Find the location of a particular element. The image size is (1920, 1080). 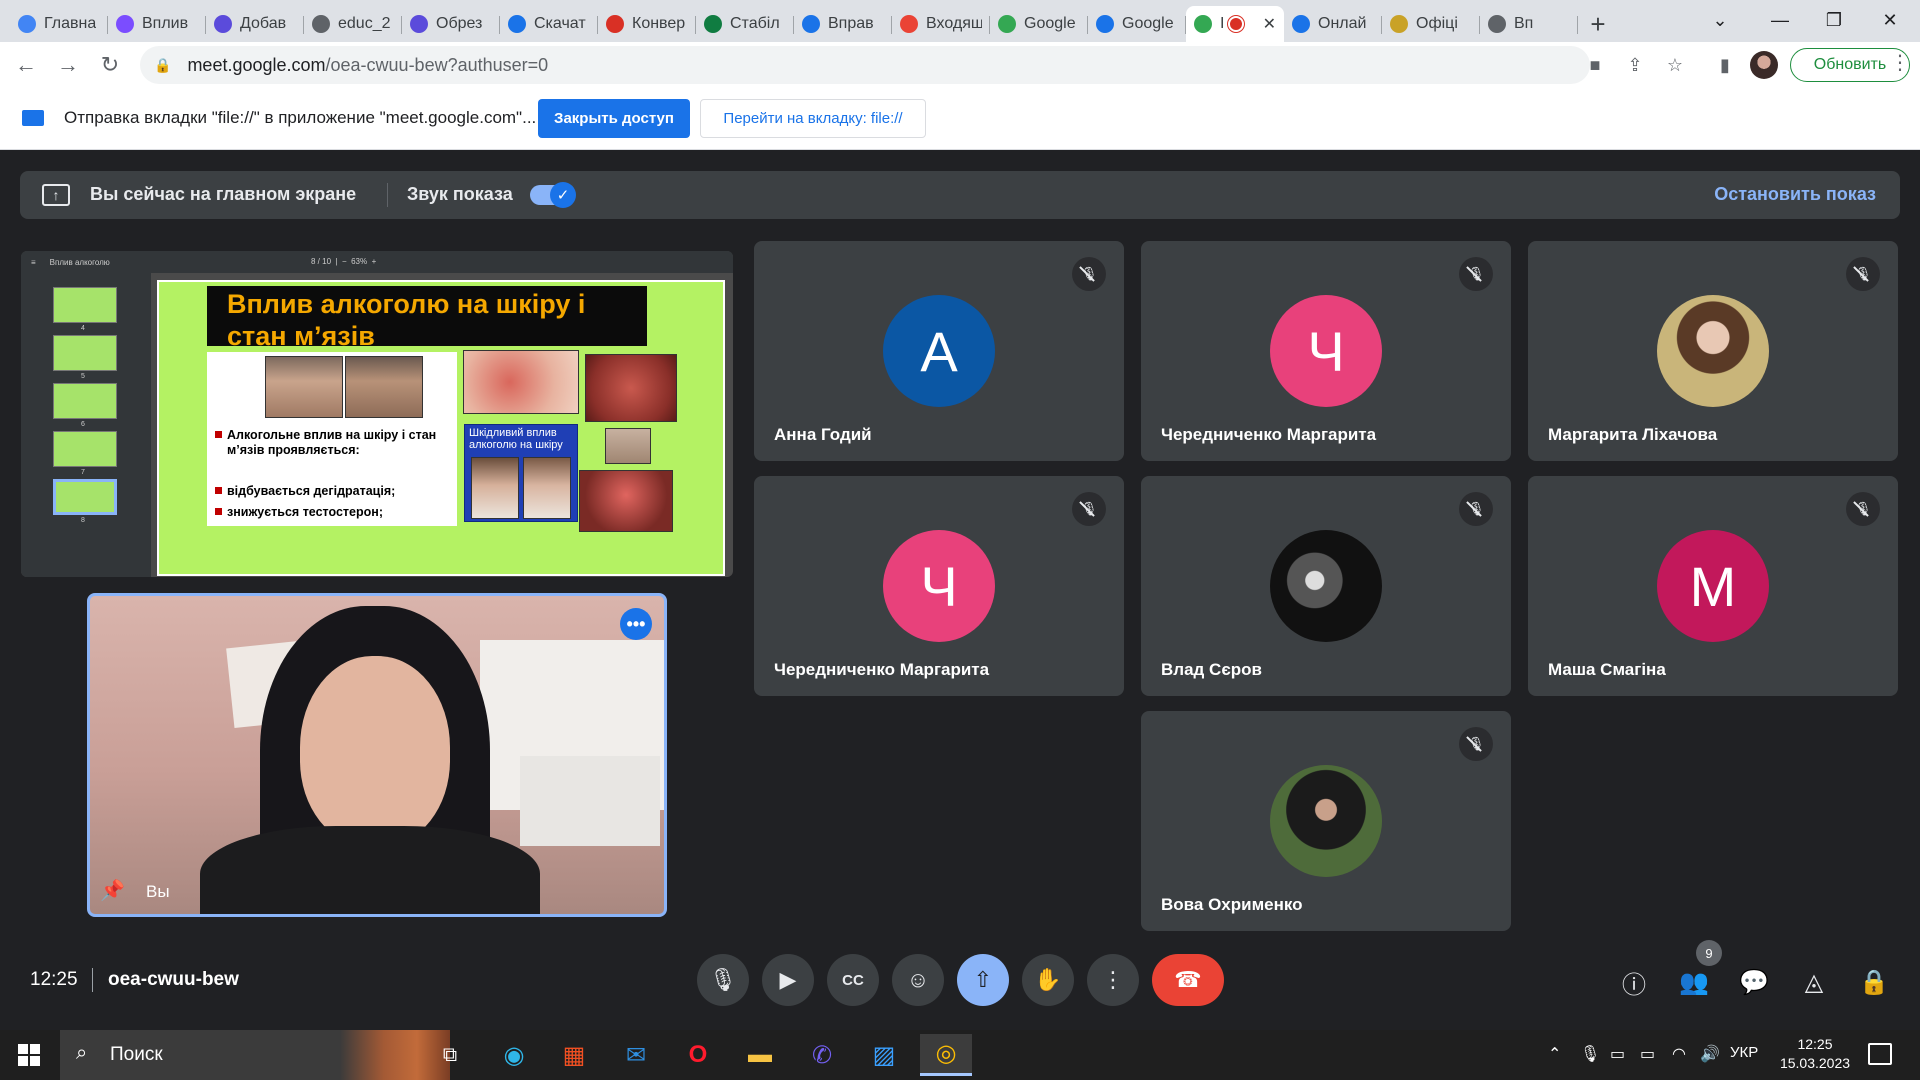

windows-start-icon is located at coordinates (29, 1055).